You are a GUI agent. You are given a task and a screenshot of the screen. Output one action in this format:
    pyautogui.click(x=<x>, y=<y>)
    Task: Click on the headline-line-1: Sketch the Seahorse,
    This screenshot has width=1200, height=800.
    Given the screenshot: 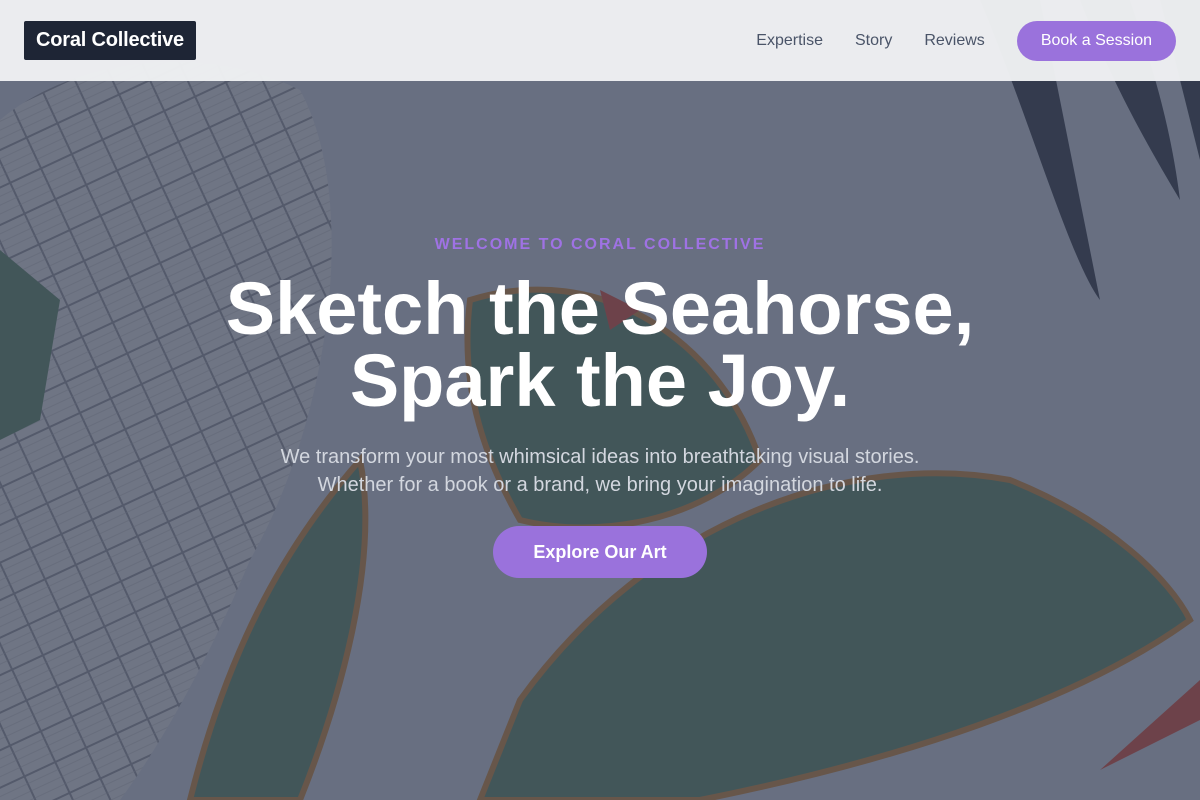 What is the action you would take?
    pyautogui.click(x=600, y=308)
    